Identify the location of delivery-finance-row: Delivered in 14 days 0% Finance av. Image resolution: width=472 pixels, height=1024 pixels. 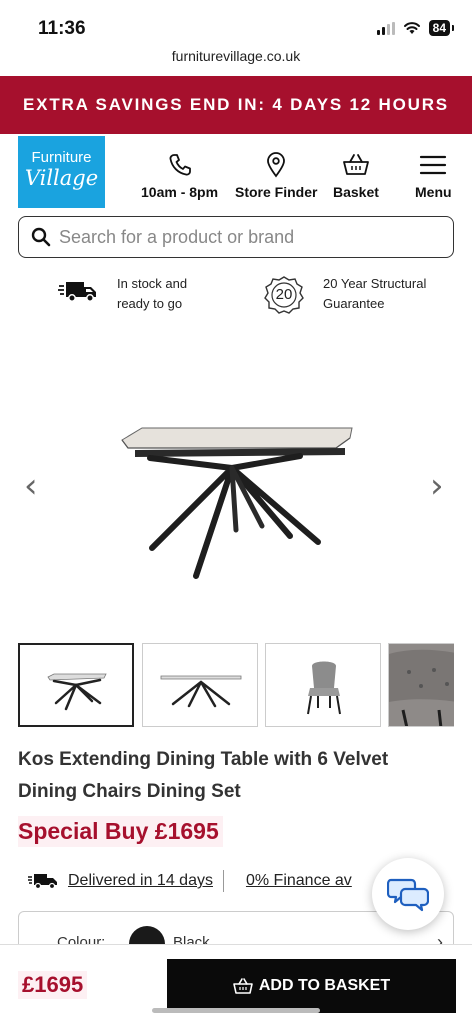
(190, 881).